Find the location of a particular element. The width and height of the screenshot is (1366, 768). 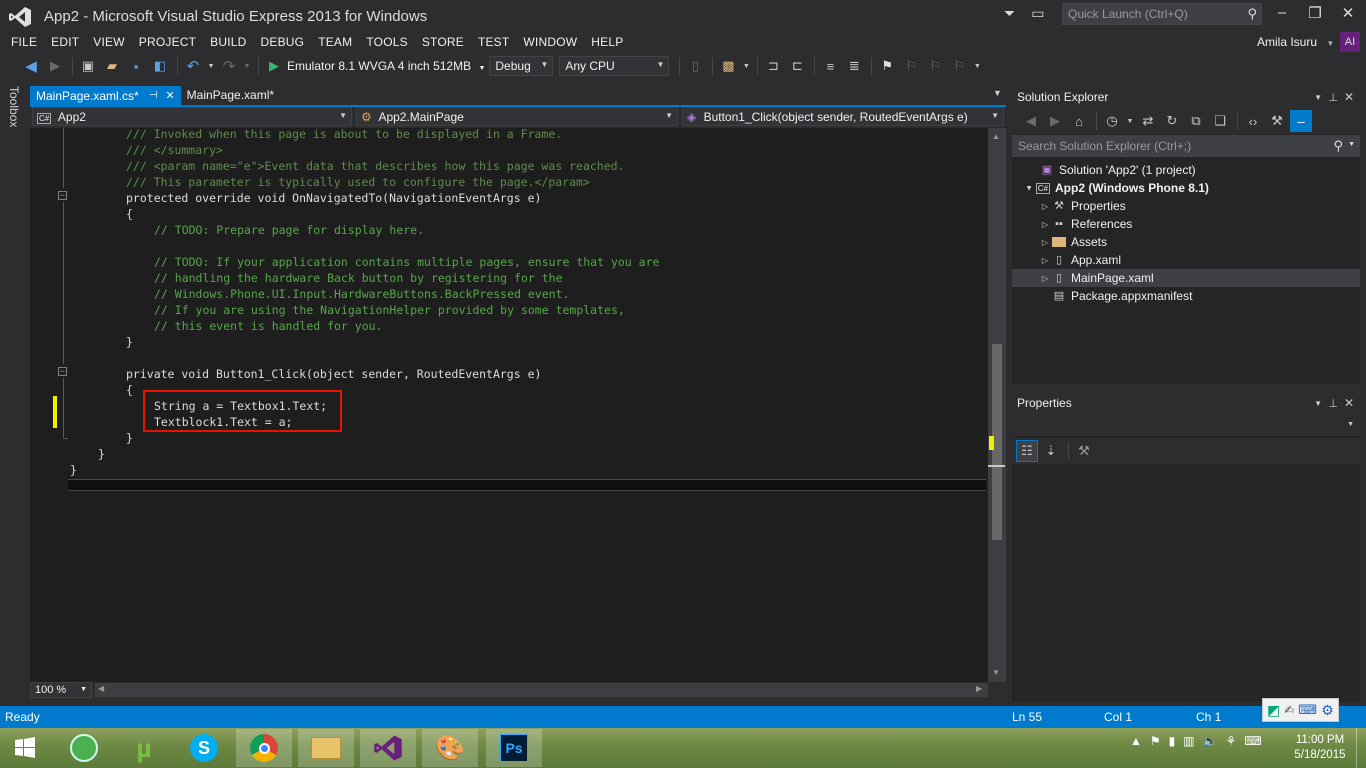

tab-list-dropdown-icon: ▼ is located at coordinates (997, 93).